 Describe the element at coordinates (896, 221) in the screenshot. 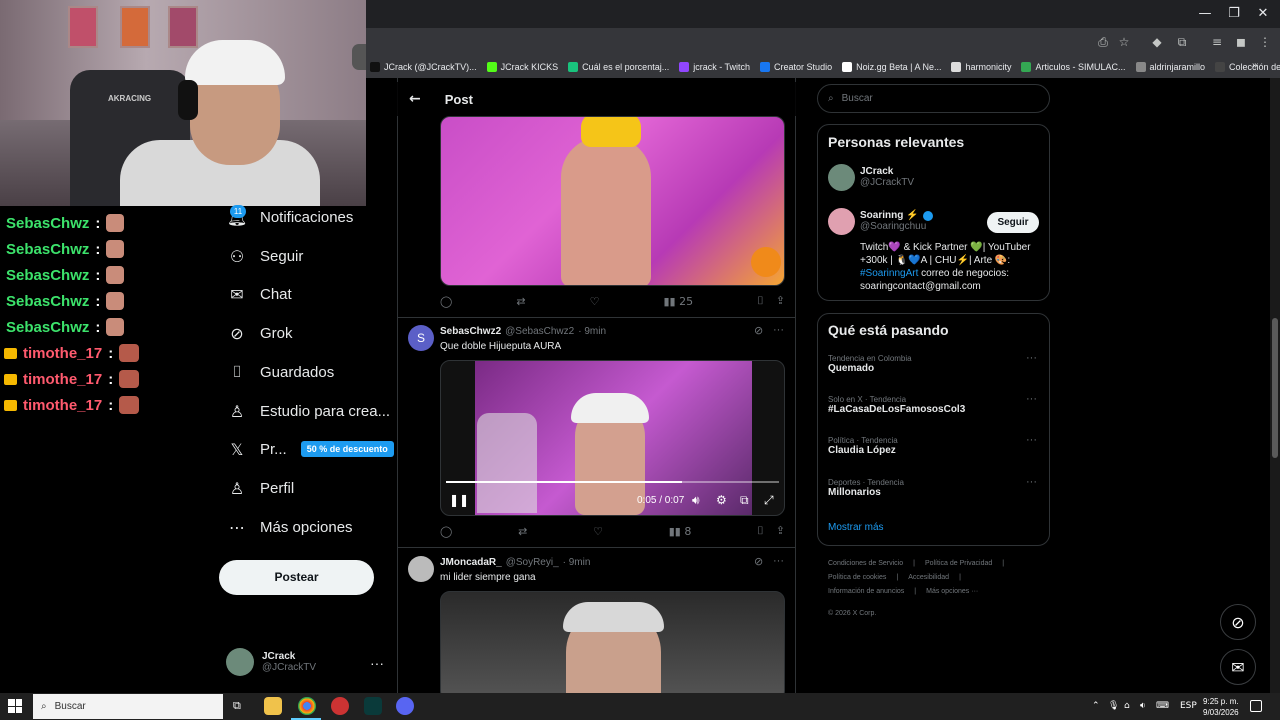

I see `person-card: Soarinng ⚡ @Soaringchuu` at that location.